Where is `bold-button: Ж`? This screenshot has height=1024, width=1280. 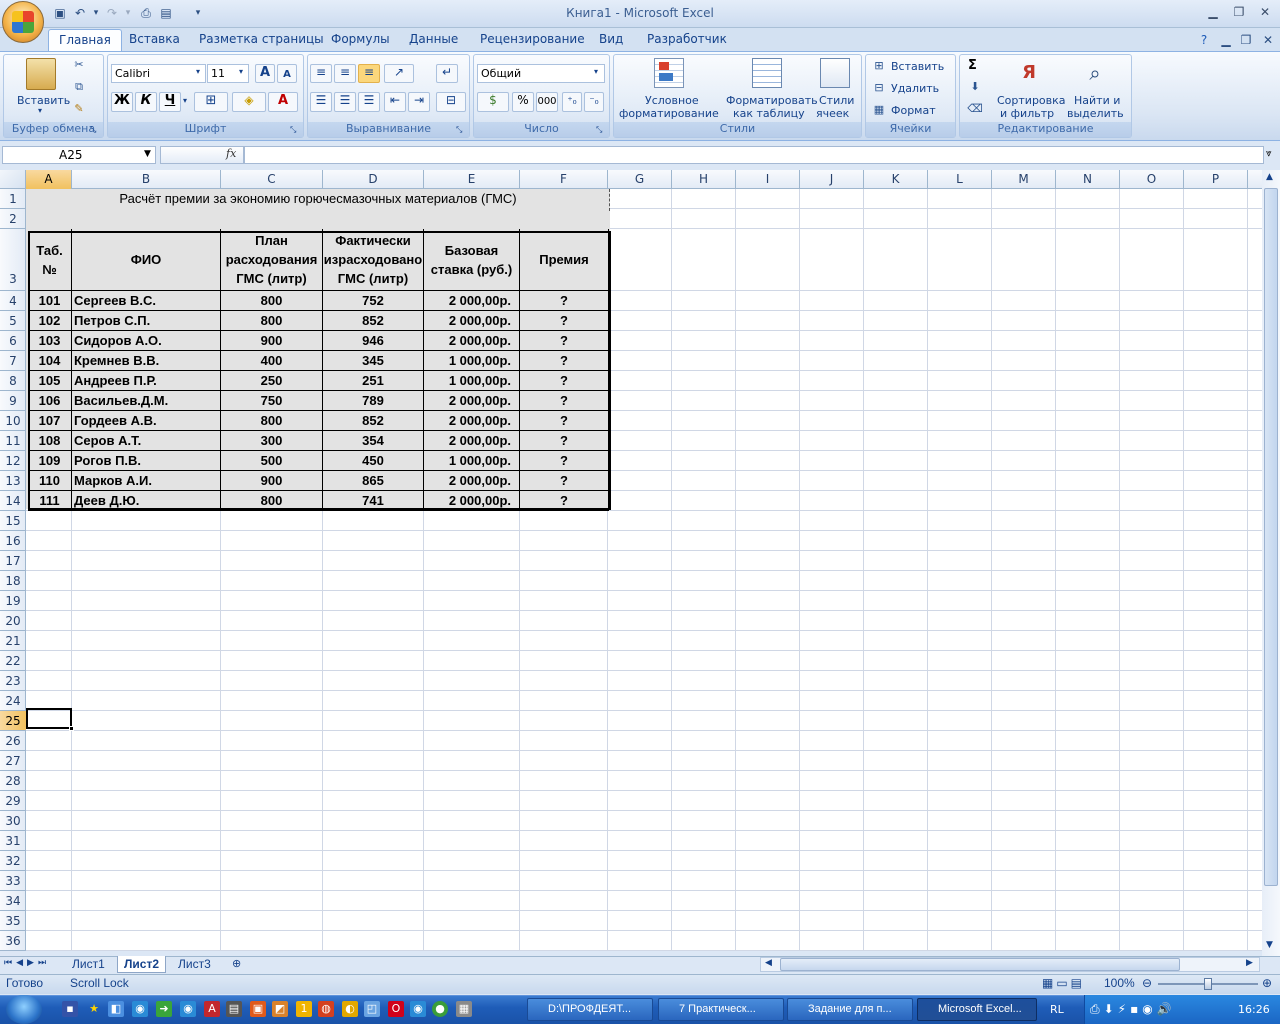
bold-button: Ж is located at coordinates (122, 102).